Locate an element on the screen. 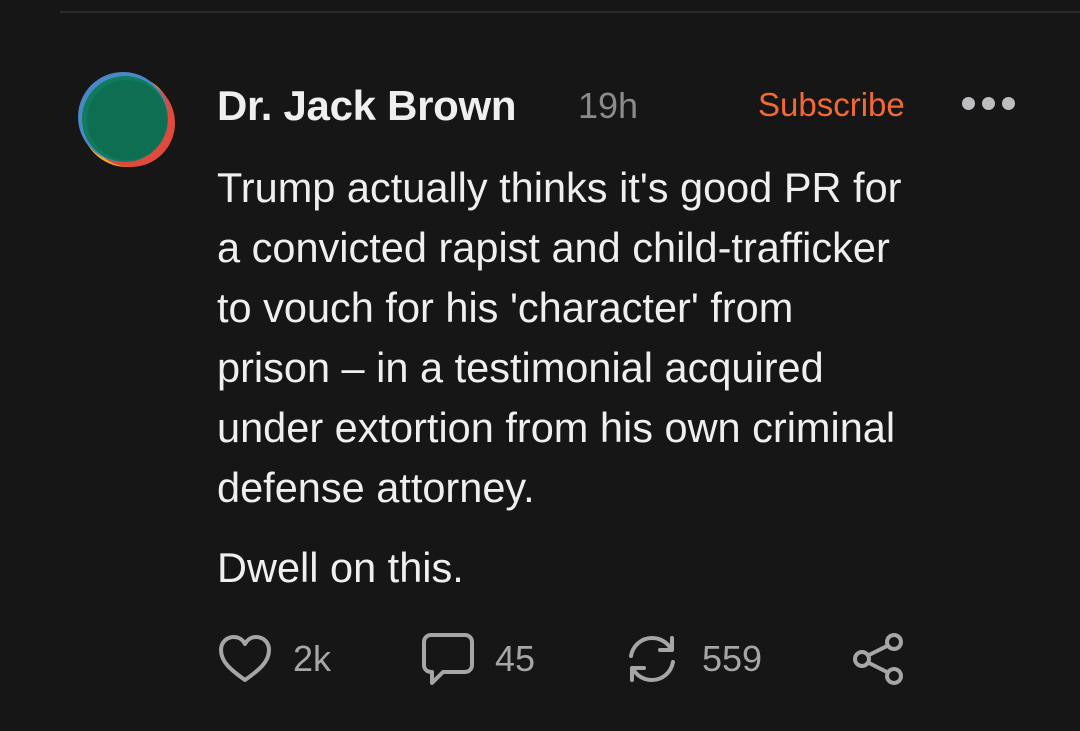 The width and height of the screenshot is (1080, 731). share-button is located at coordinates (879, 659).